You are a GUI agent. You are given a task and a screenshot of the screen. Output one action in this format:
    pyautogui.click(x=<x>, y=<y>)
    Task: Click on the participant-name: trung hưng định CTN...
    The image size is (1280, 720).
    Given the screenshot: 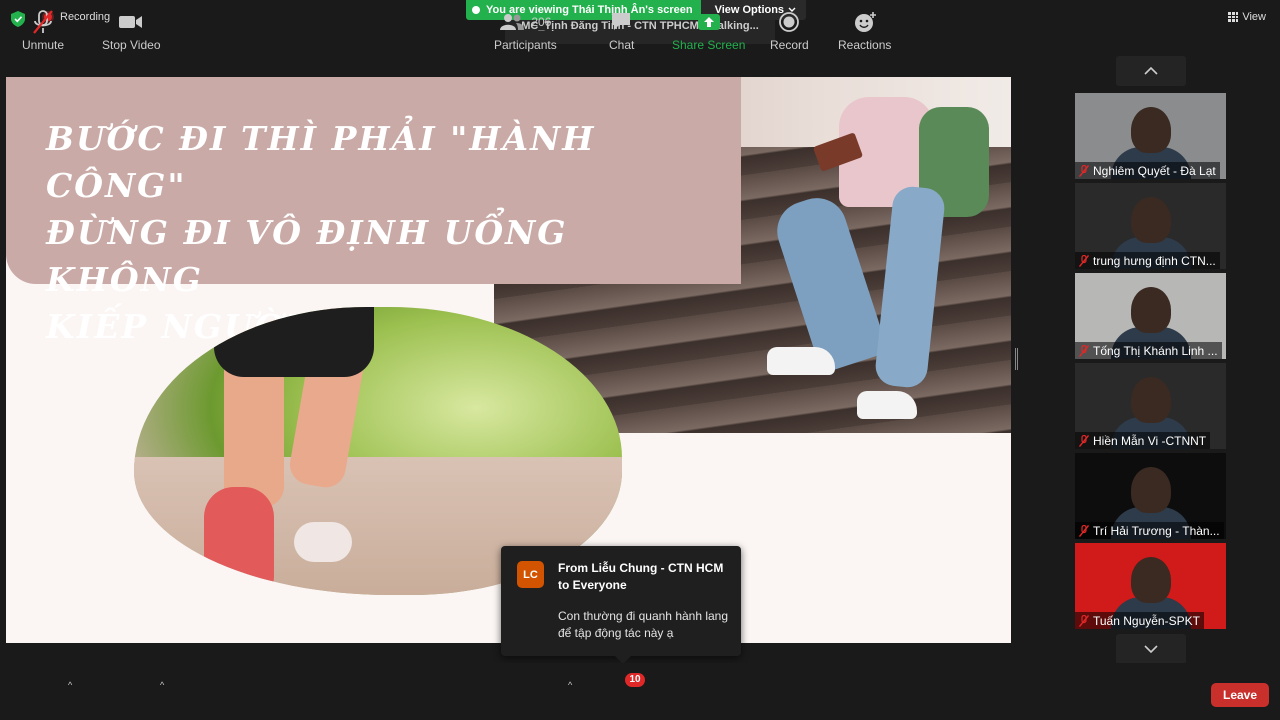 What is the action you would take?
    pyautogui.click(x=1154, y=260)
    